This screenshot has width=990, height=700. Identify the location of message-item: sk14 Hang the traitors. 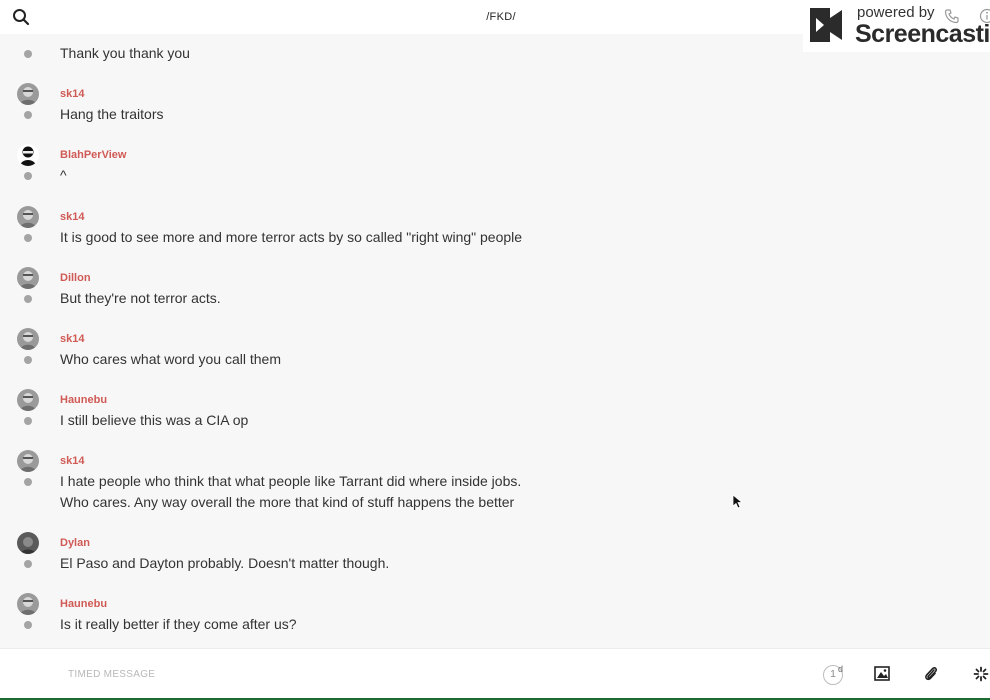
(400, 113).